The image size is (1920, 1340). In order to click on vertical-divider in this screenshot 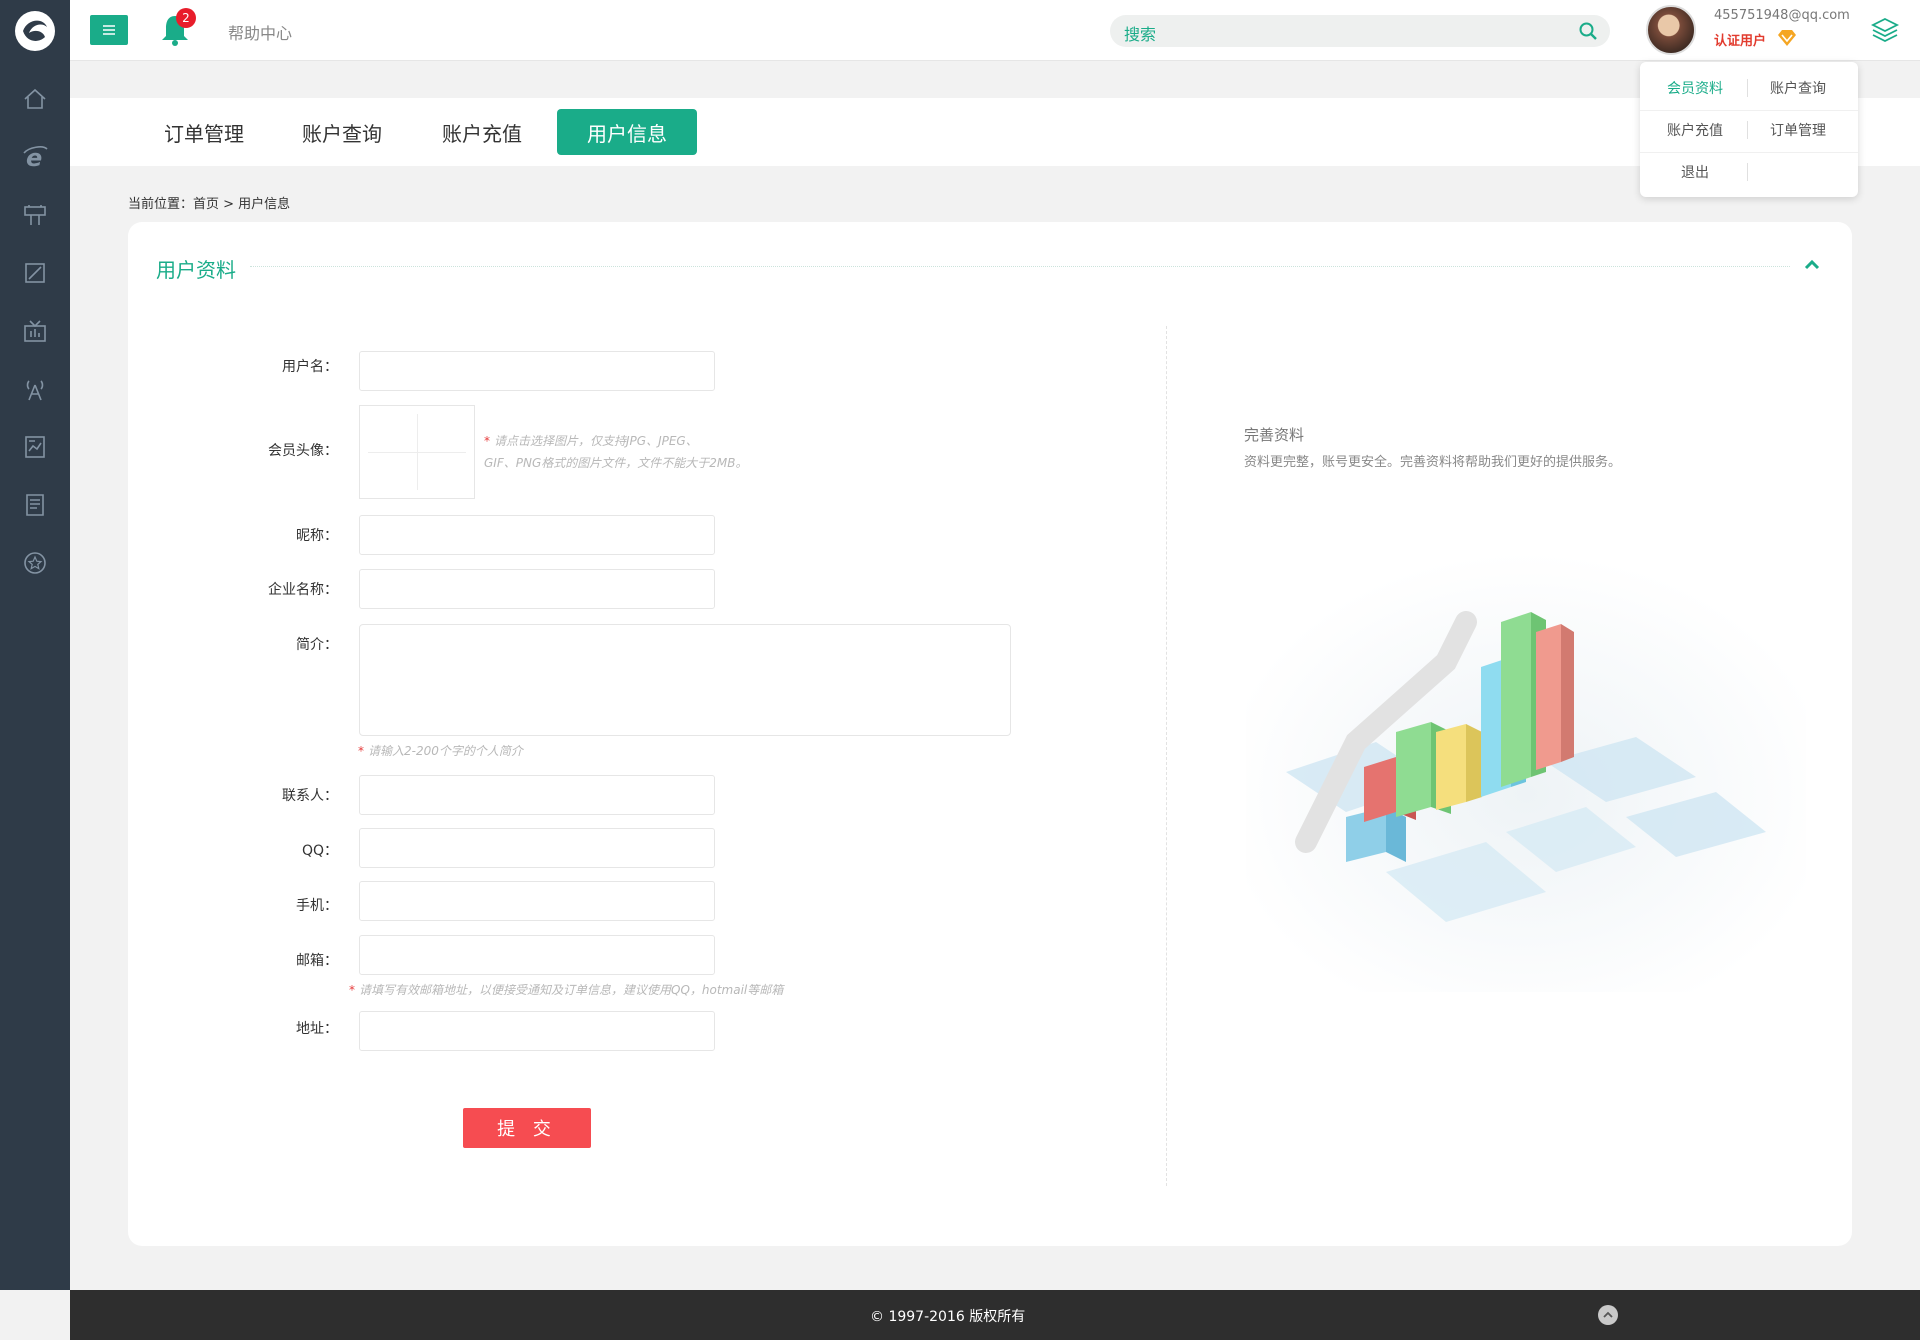, I will do `click(1166, 756)`.